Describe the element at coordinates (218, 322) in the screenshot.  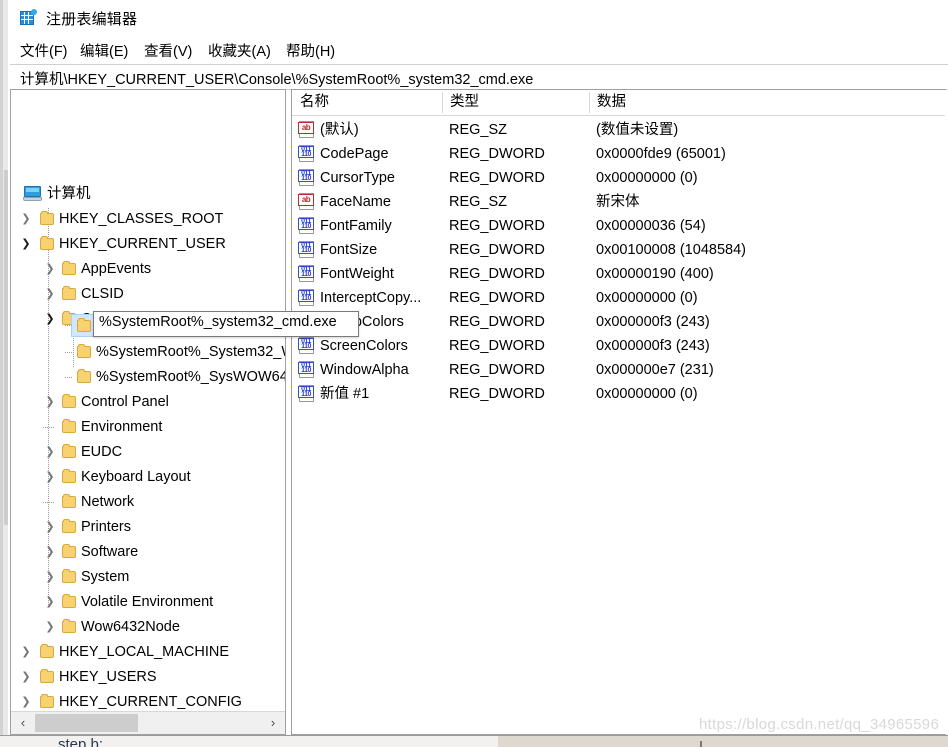
I see `rename-key-value: %SystemRoot%_system32_cmd.exe` at that location.